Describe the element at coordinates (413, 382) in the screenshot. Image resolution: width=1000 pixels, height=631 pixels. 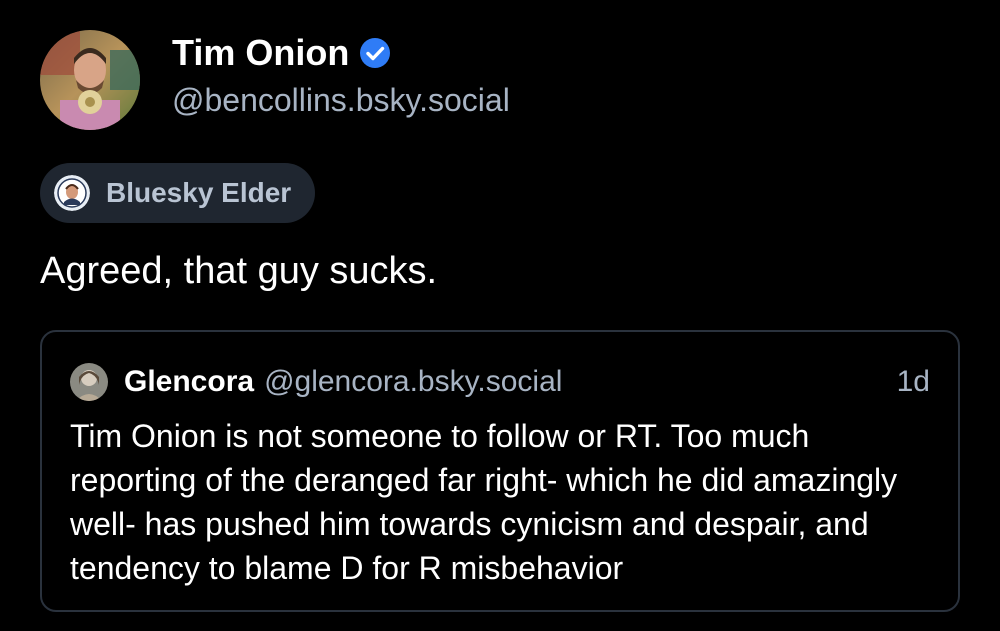
I see `quoted-author-handle: @glencora.bsky.social` at that location.